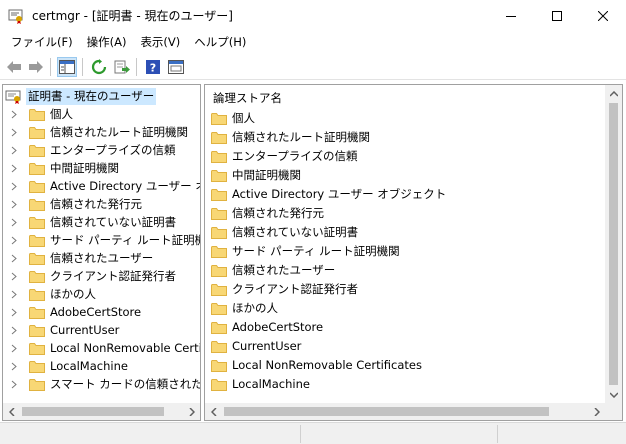  I want to click on tree-item: Local NonRemovable Certifica, so click(104, 348).